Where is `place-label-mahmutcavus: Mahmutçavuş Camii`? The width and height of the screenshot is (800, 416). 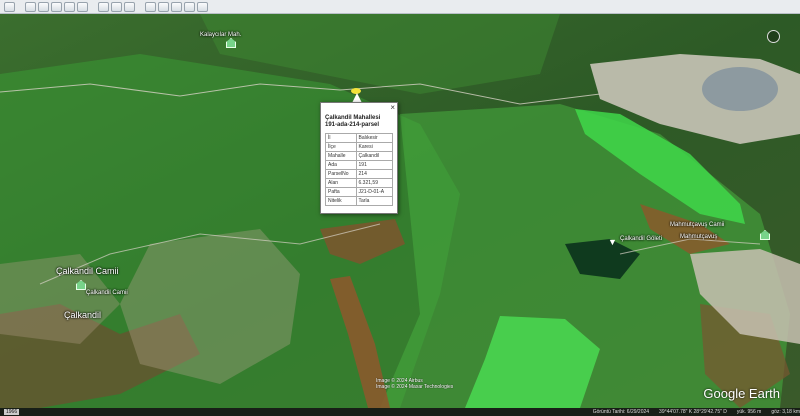
place-label-mahmutcavus: Mahmutçavuş Camii is located at coordinates (697, 225).